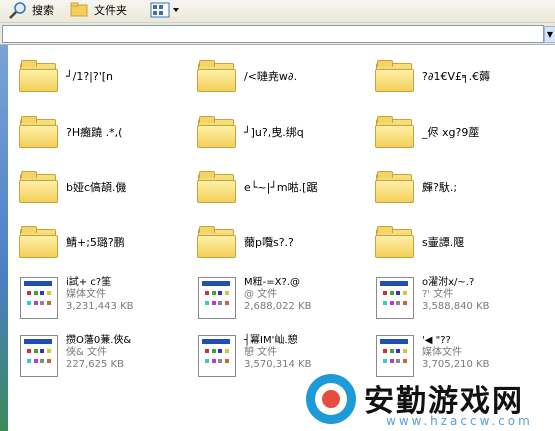  What do you see at coordinates (461, 298) in the screenshot?
I see `file-item: o濯泭x/~.? ?' 文件 3,588,840 KB` at bounding box center [461, 298].